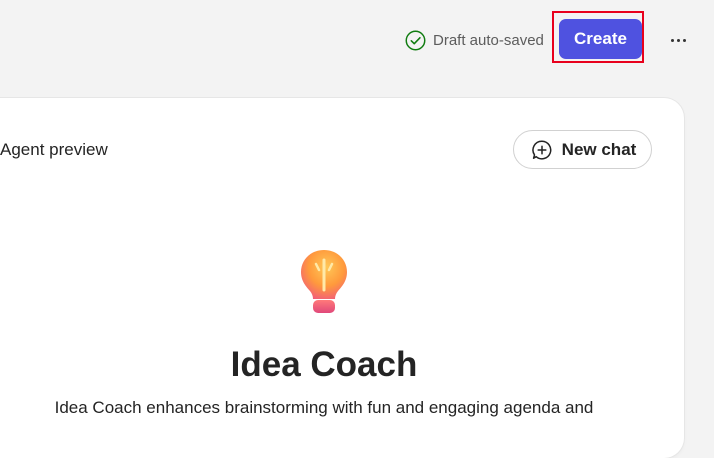 The image size is (714, 458). I want to click on chat-add-icon, so click(541, 149).